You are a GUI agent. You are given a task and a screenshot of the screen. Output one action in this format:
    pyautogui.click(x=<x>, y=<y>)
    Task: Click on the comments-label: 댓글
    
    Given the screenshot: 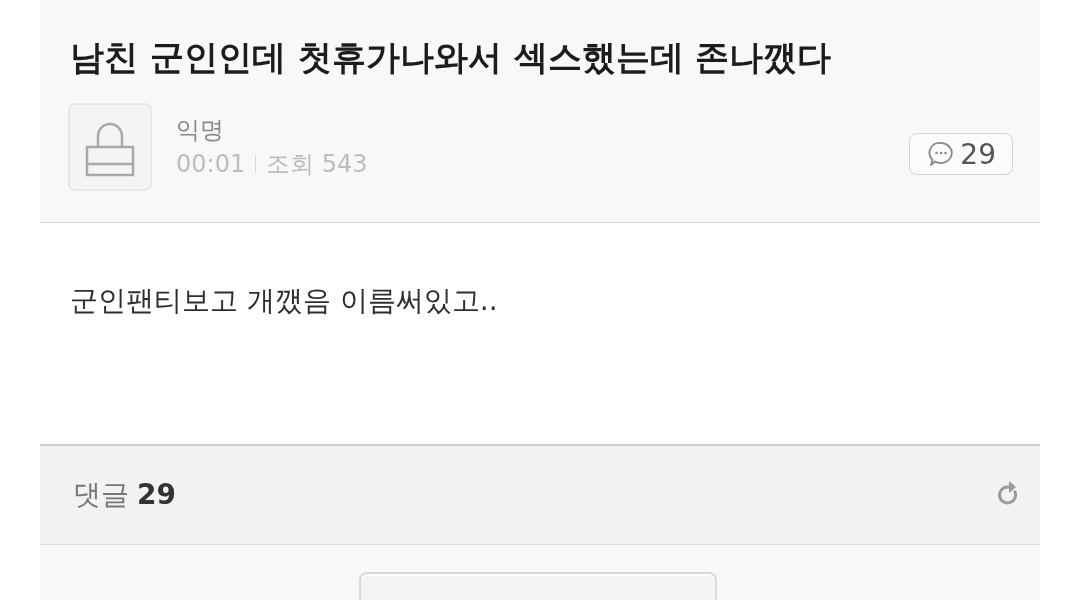 What is the action you would take?
    pyautogui.click(x=101, y=495)
    